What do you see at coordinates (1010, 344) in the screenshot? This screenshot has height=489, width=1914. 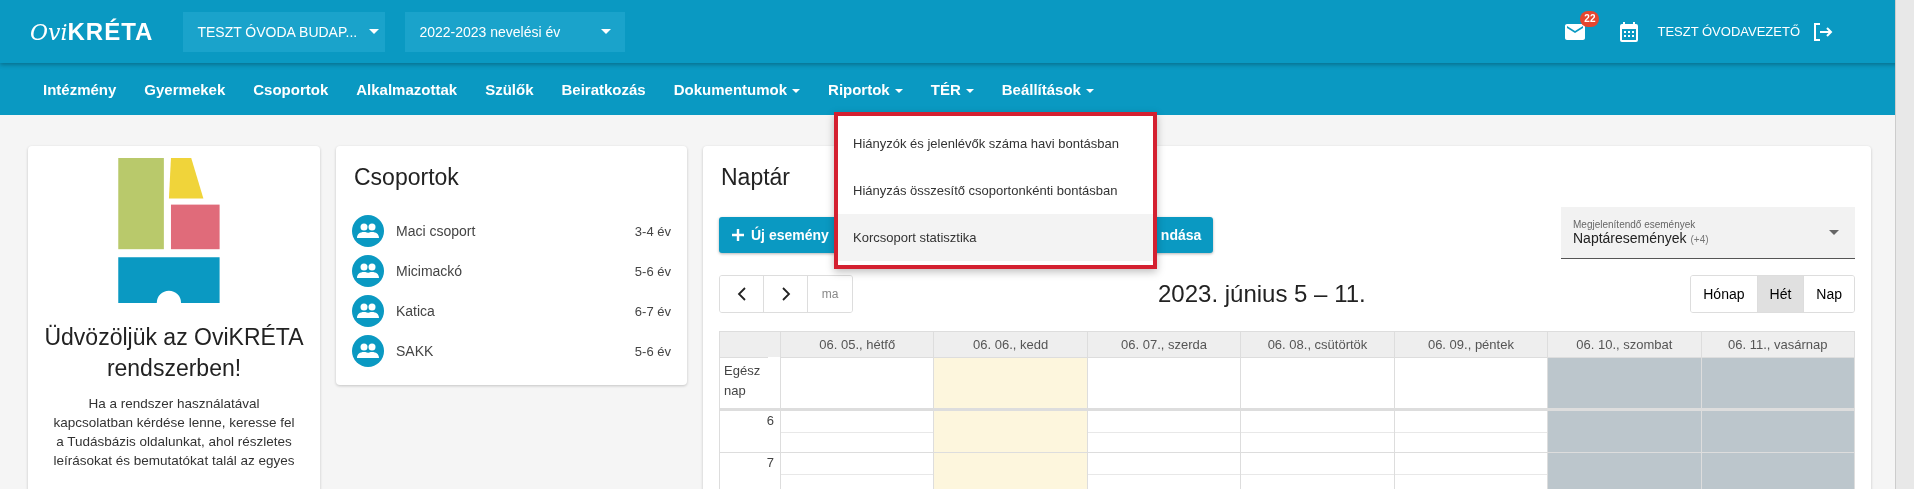 I see `day-header: 06. 06., kedd` at bounding box center [1010, 344].